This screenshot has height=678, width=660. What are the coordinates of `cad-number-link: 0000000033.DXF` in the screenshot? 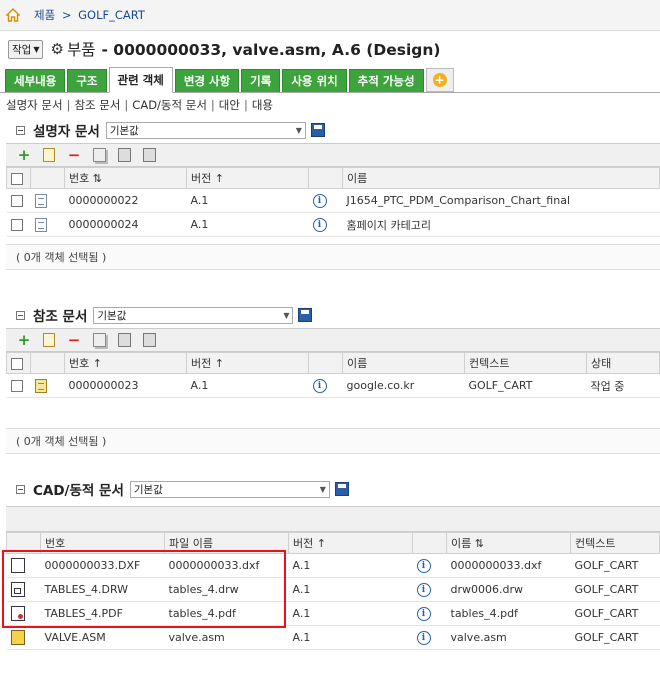 It's located at (102, 565).